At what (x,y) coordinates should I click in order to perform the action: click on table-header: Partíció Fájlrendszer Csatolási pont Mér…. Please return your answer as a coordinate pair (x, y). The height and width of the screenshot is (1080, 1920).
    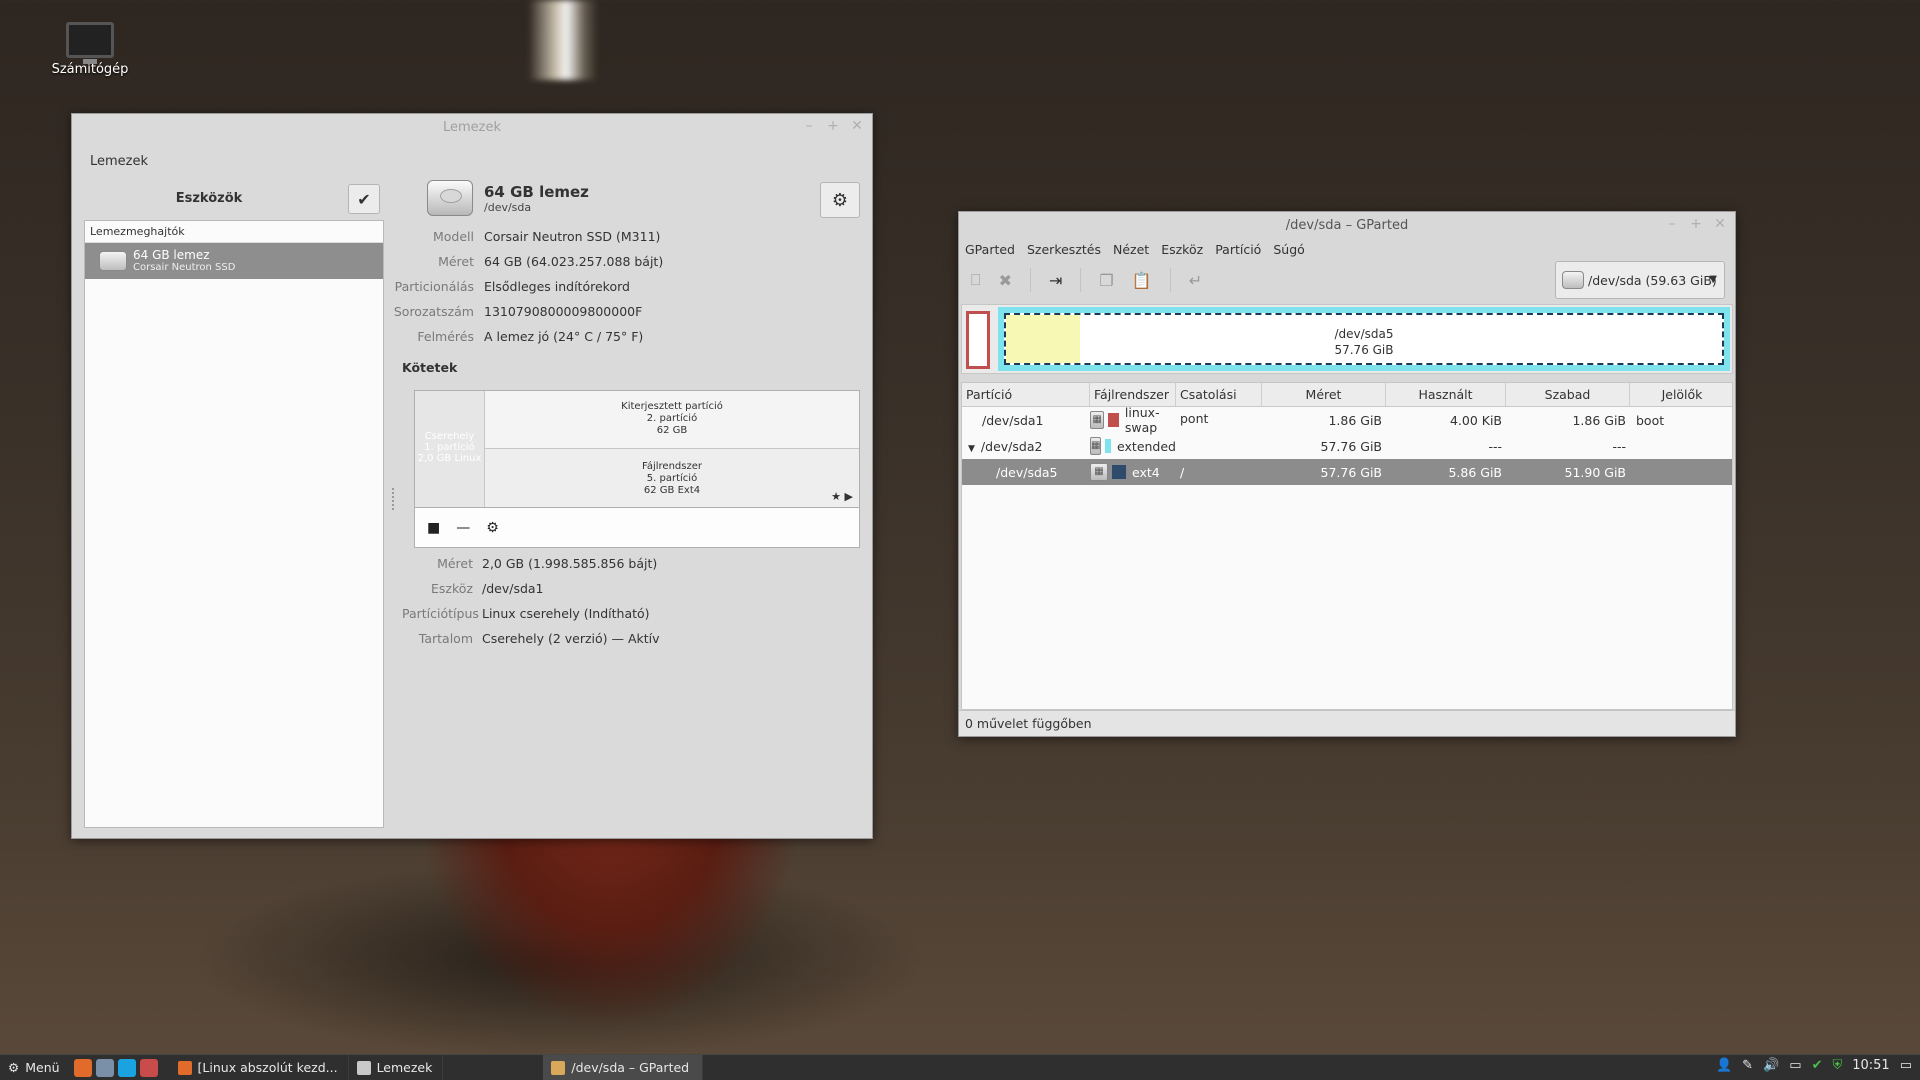
    Looking at the image, I should click on (1347, 404).